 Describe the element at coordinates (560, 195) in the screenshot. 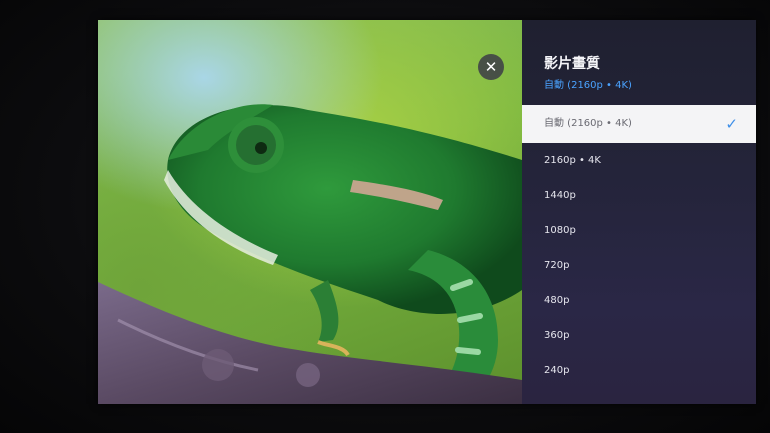

I see `quality-option-label: 1440p` at that location.